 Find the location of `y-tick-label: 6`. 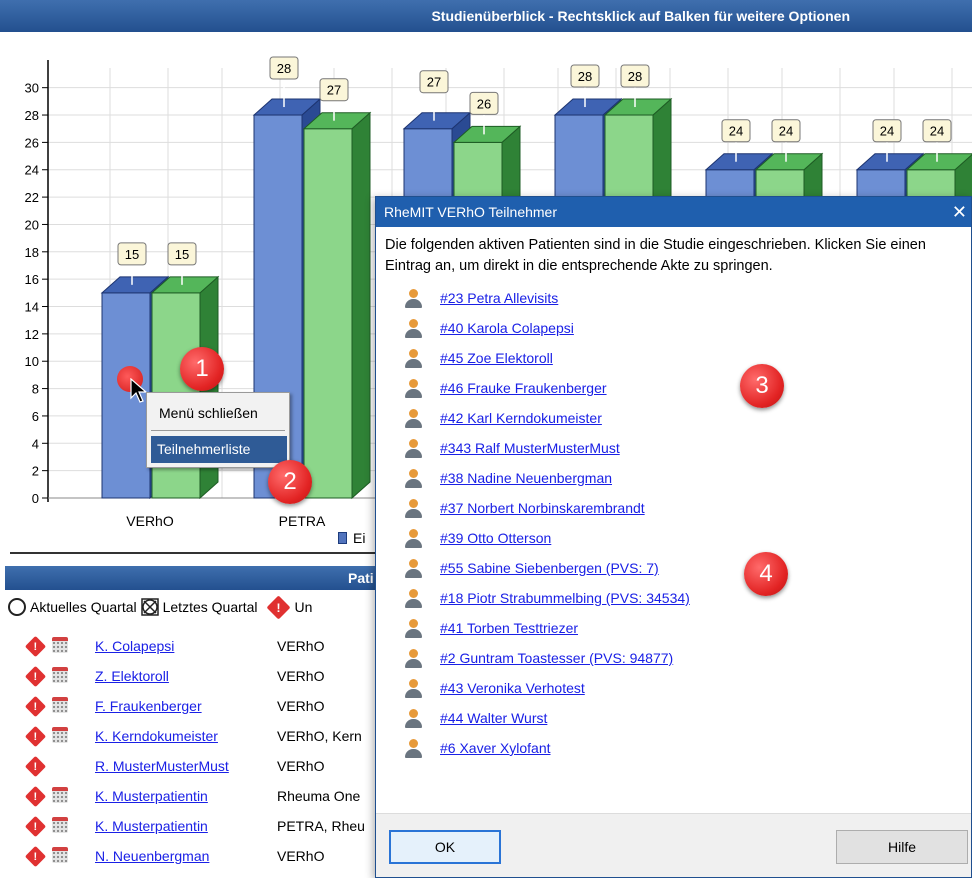

y-tick-label: 6 is located at coordinates (35, 416).